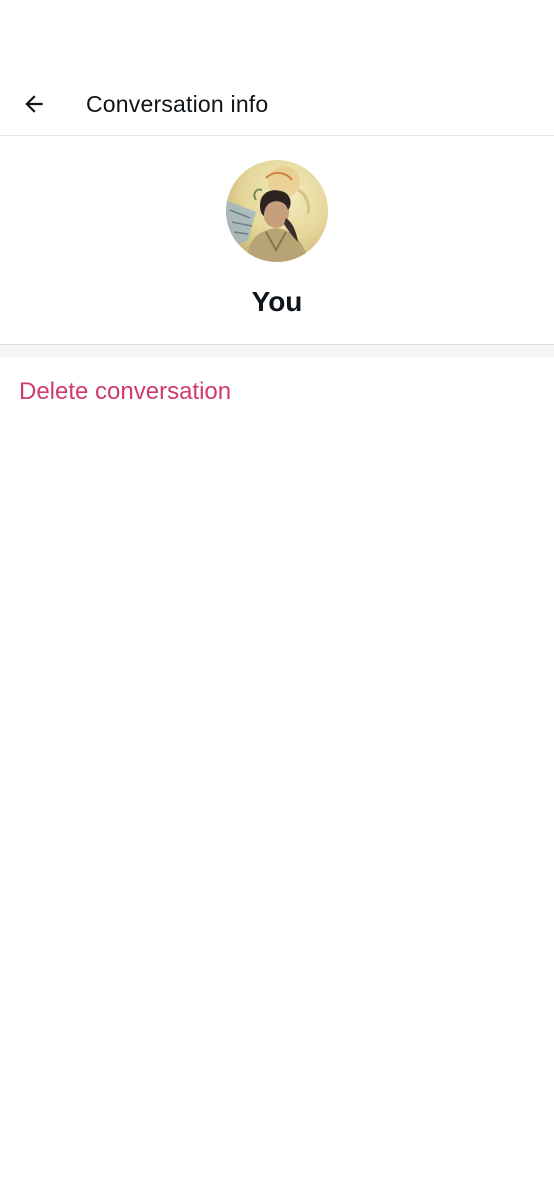  I want to click on status-bar, so click(277, 34).